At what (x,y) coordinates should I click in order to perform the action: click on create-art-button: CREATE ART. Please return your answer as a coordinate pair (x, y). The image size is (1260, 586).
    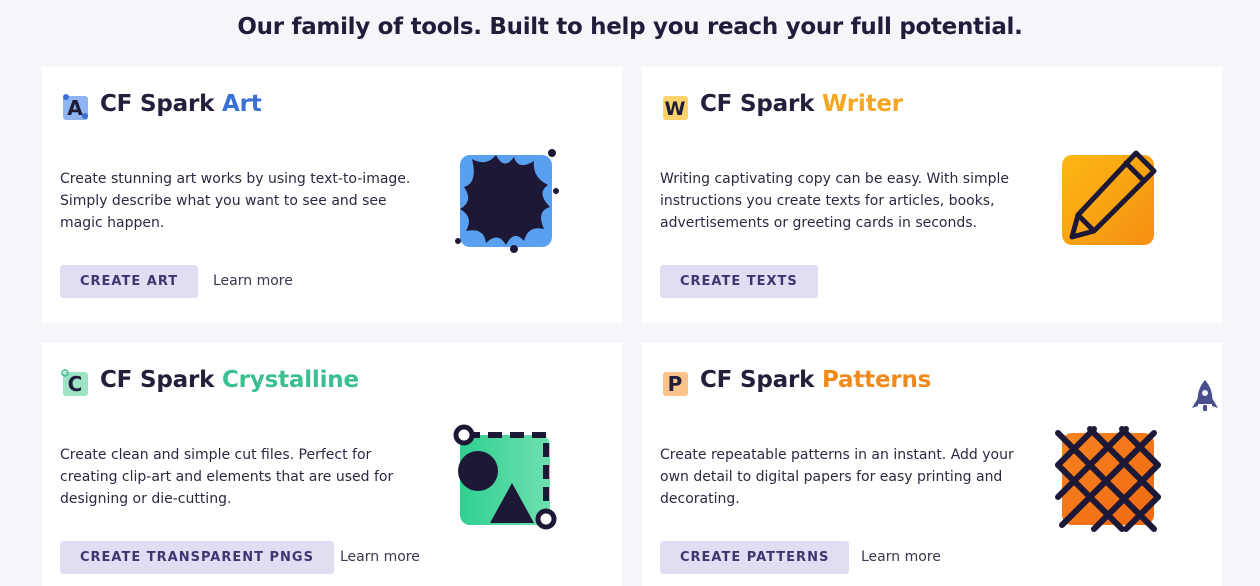
    Looking at the image, I should click on (129, 281).